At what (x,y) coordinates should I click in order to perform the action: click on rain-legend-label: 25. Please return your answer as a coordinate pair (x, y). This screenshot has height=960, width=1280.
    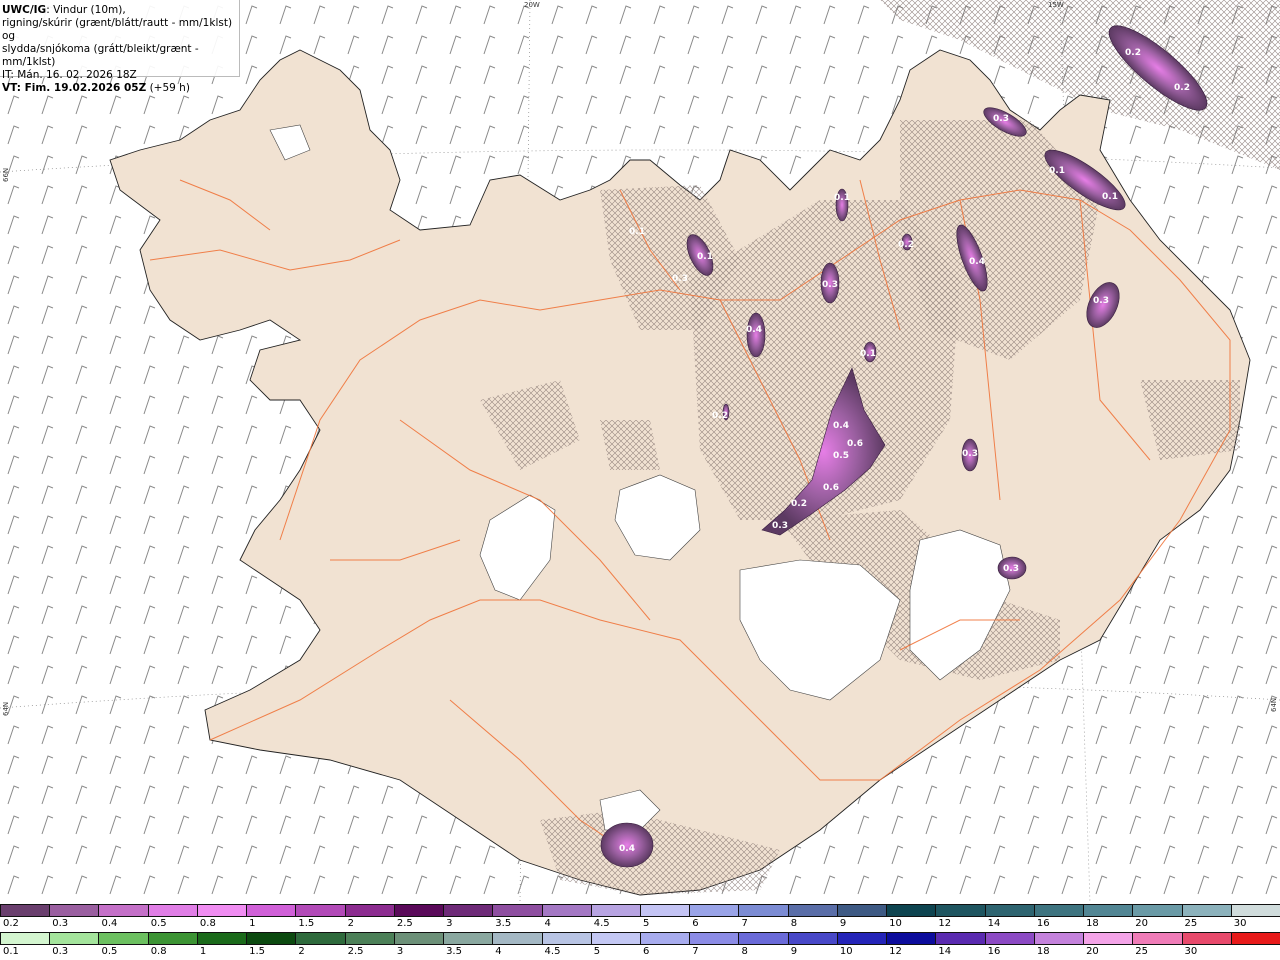
    Looking at the image, I should click on (1142, 951).